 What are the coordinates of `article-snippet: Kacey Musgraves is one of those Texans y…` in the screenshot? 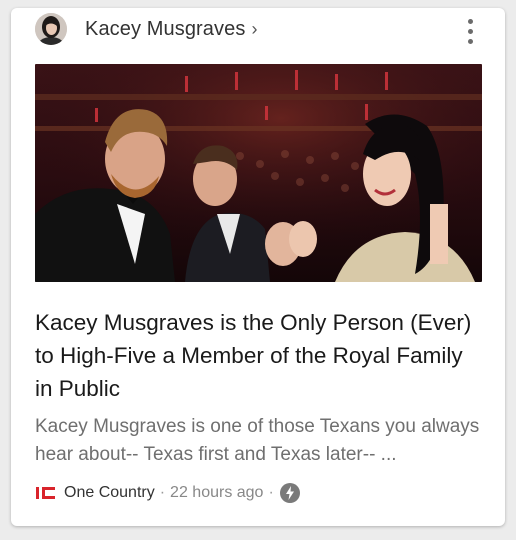 It's located at (257, 440).